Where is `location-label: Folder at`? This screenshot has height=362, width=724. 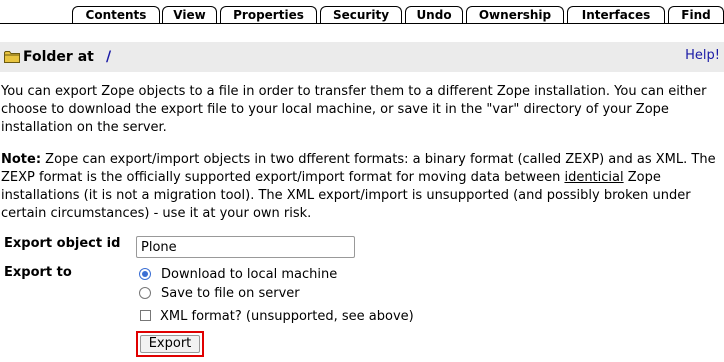
location-label: Folder at is located at coordinates (58, 57).